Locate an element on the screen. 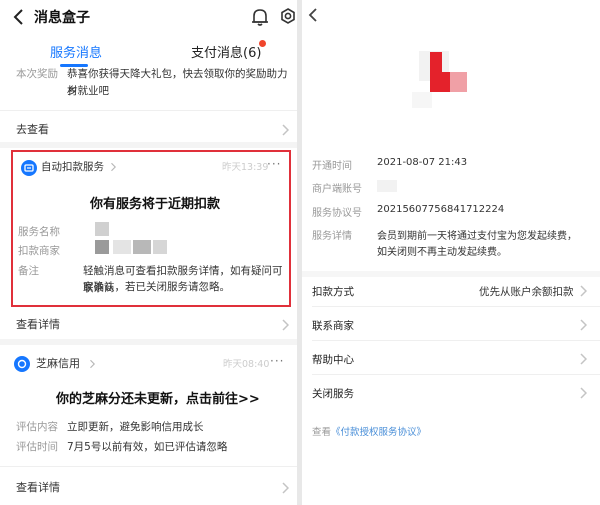 The image size is (600, 505). agreement-no-label: 服务协议号 is located at coordinates (337, 213).